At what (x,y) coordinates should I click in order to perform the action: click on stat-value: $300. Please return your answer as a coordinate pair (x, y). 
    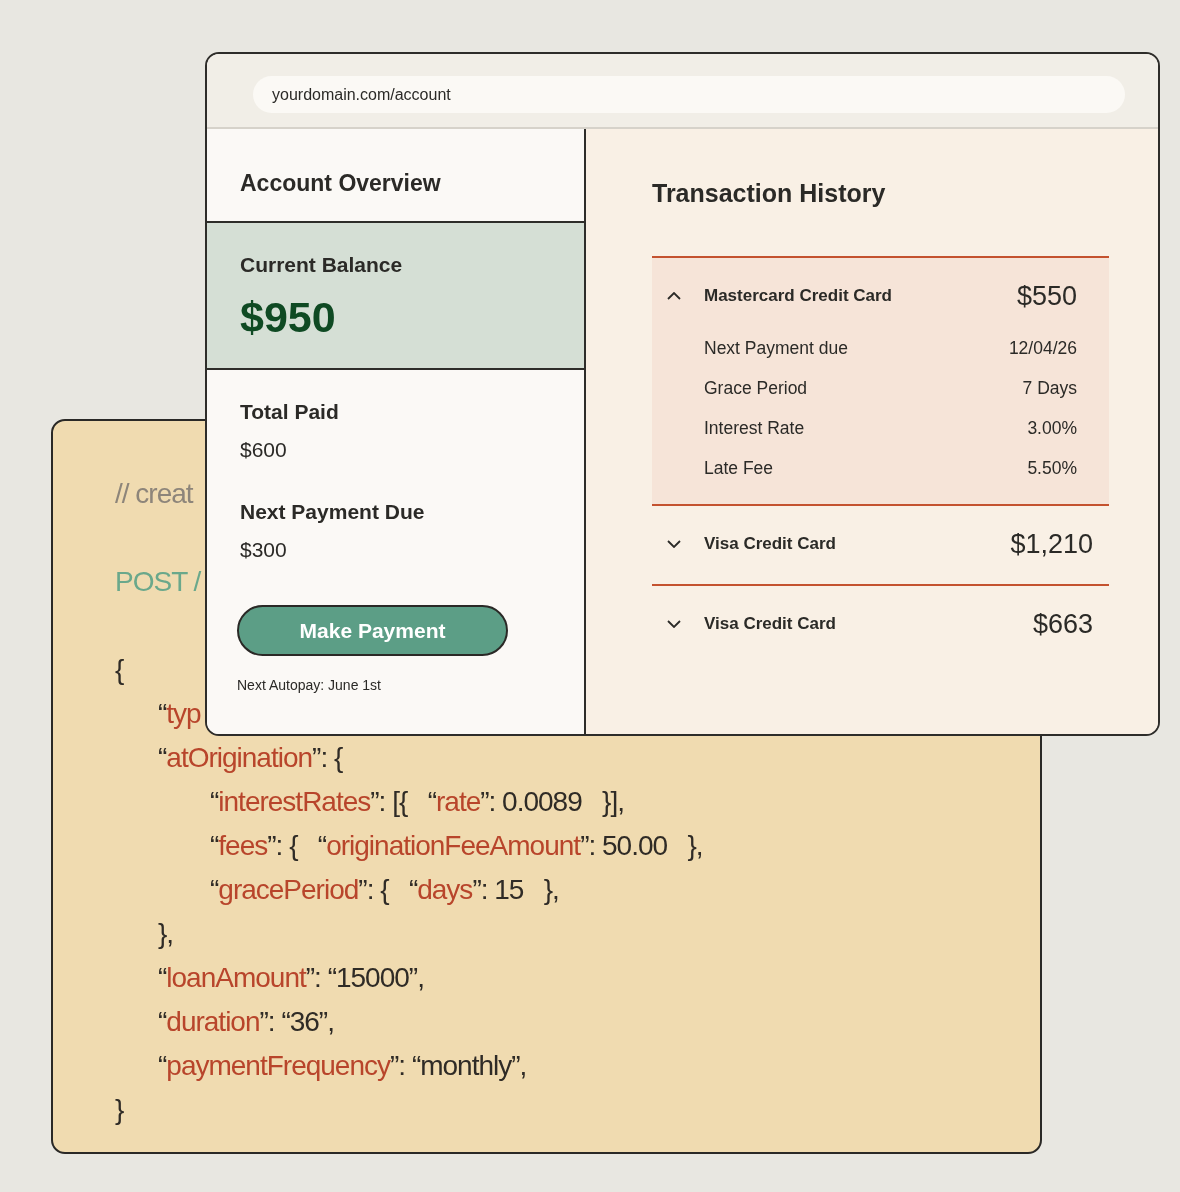
    Looking at the image, I should click on (263, 550).